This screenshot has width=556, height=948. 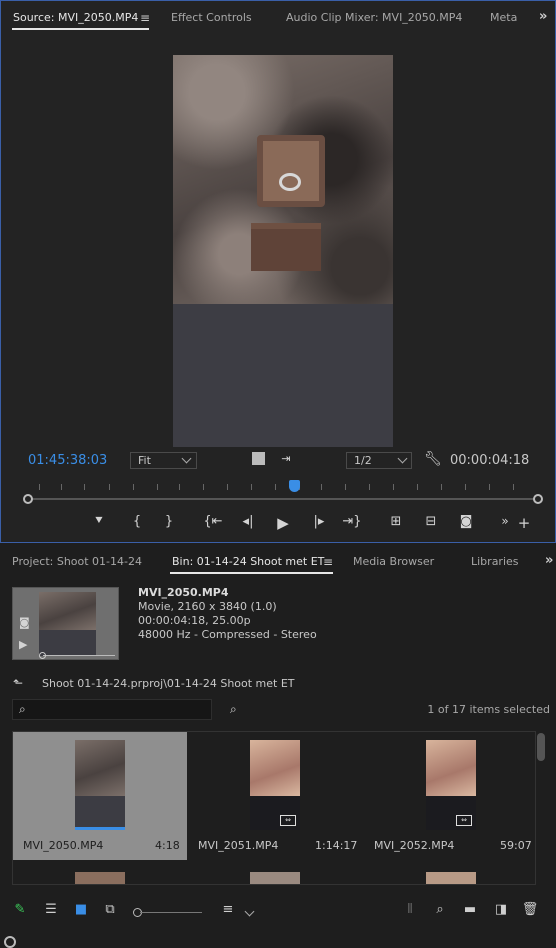 I want to click on pencil-icon: ✎, so click(x=20, y=909).